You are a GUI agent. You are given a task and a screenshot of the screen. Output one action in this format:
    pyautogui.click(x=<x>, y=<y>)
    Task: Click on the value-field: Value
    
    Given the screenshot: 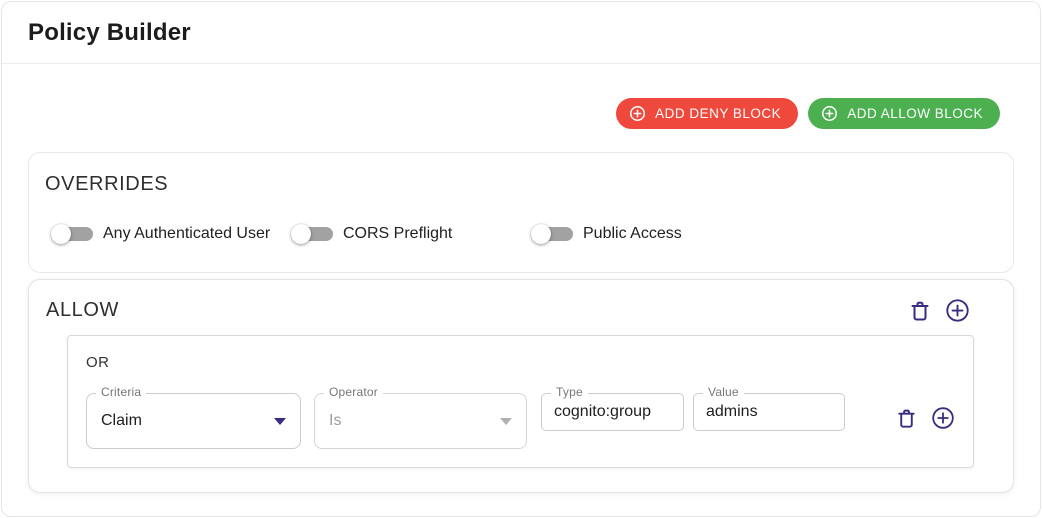 What is the action you would take?
    pyautogui.click(x=769, y=408)
    